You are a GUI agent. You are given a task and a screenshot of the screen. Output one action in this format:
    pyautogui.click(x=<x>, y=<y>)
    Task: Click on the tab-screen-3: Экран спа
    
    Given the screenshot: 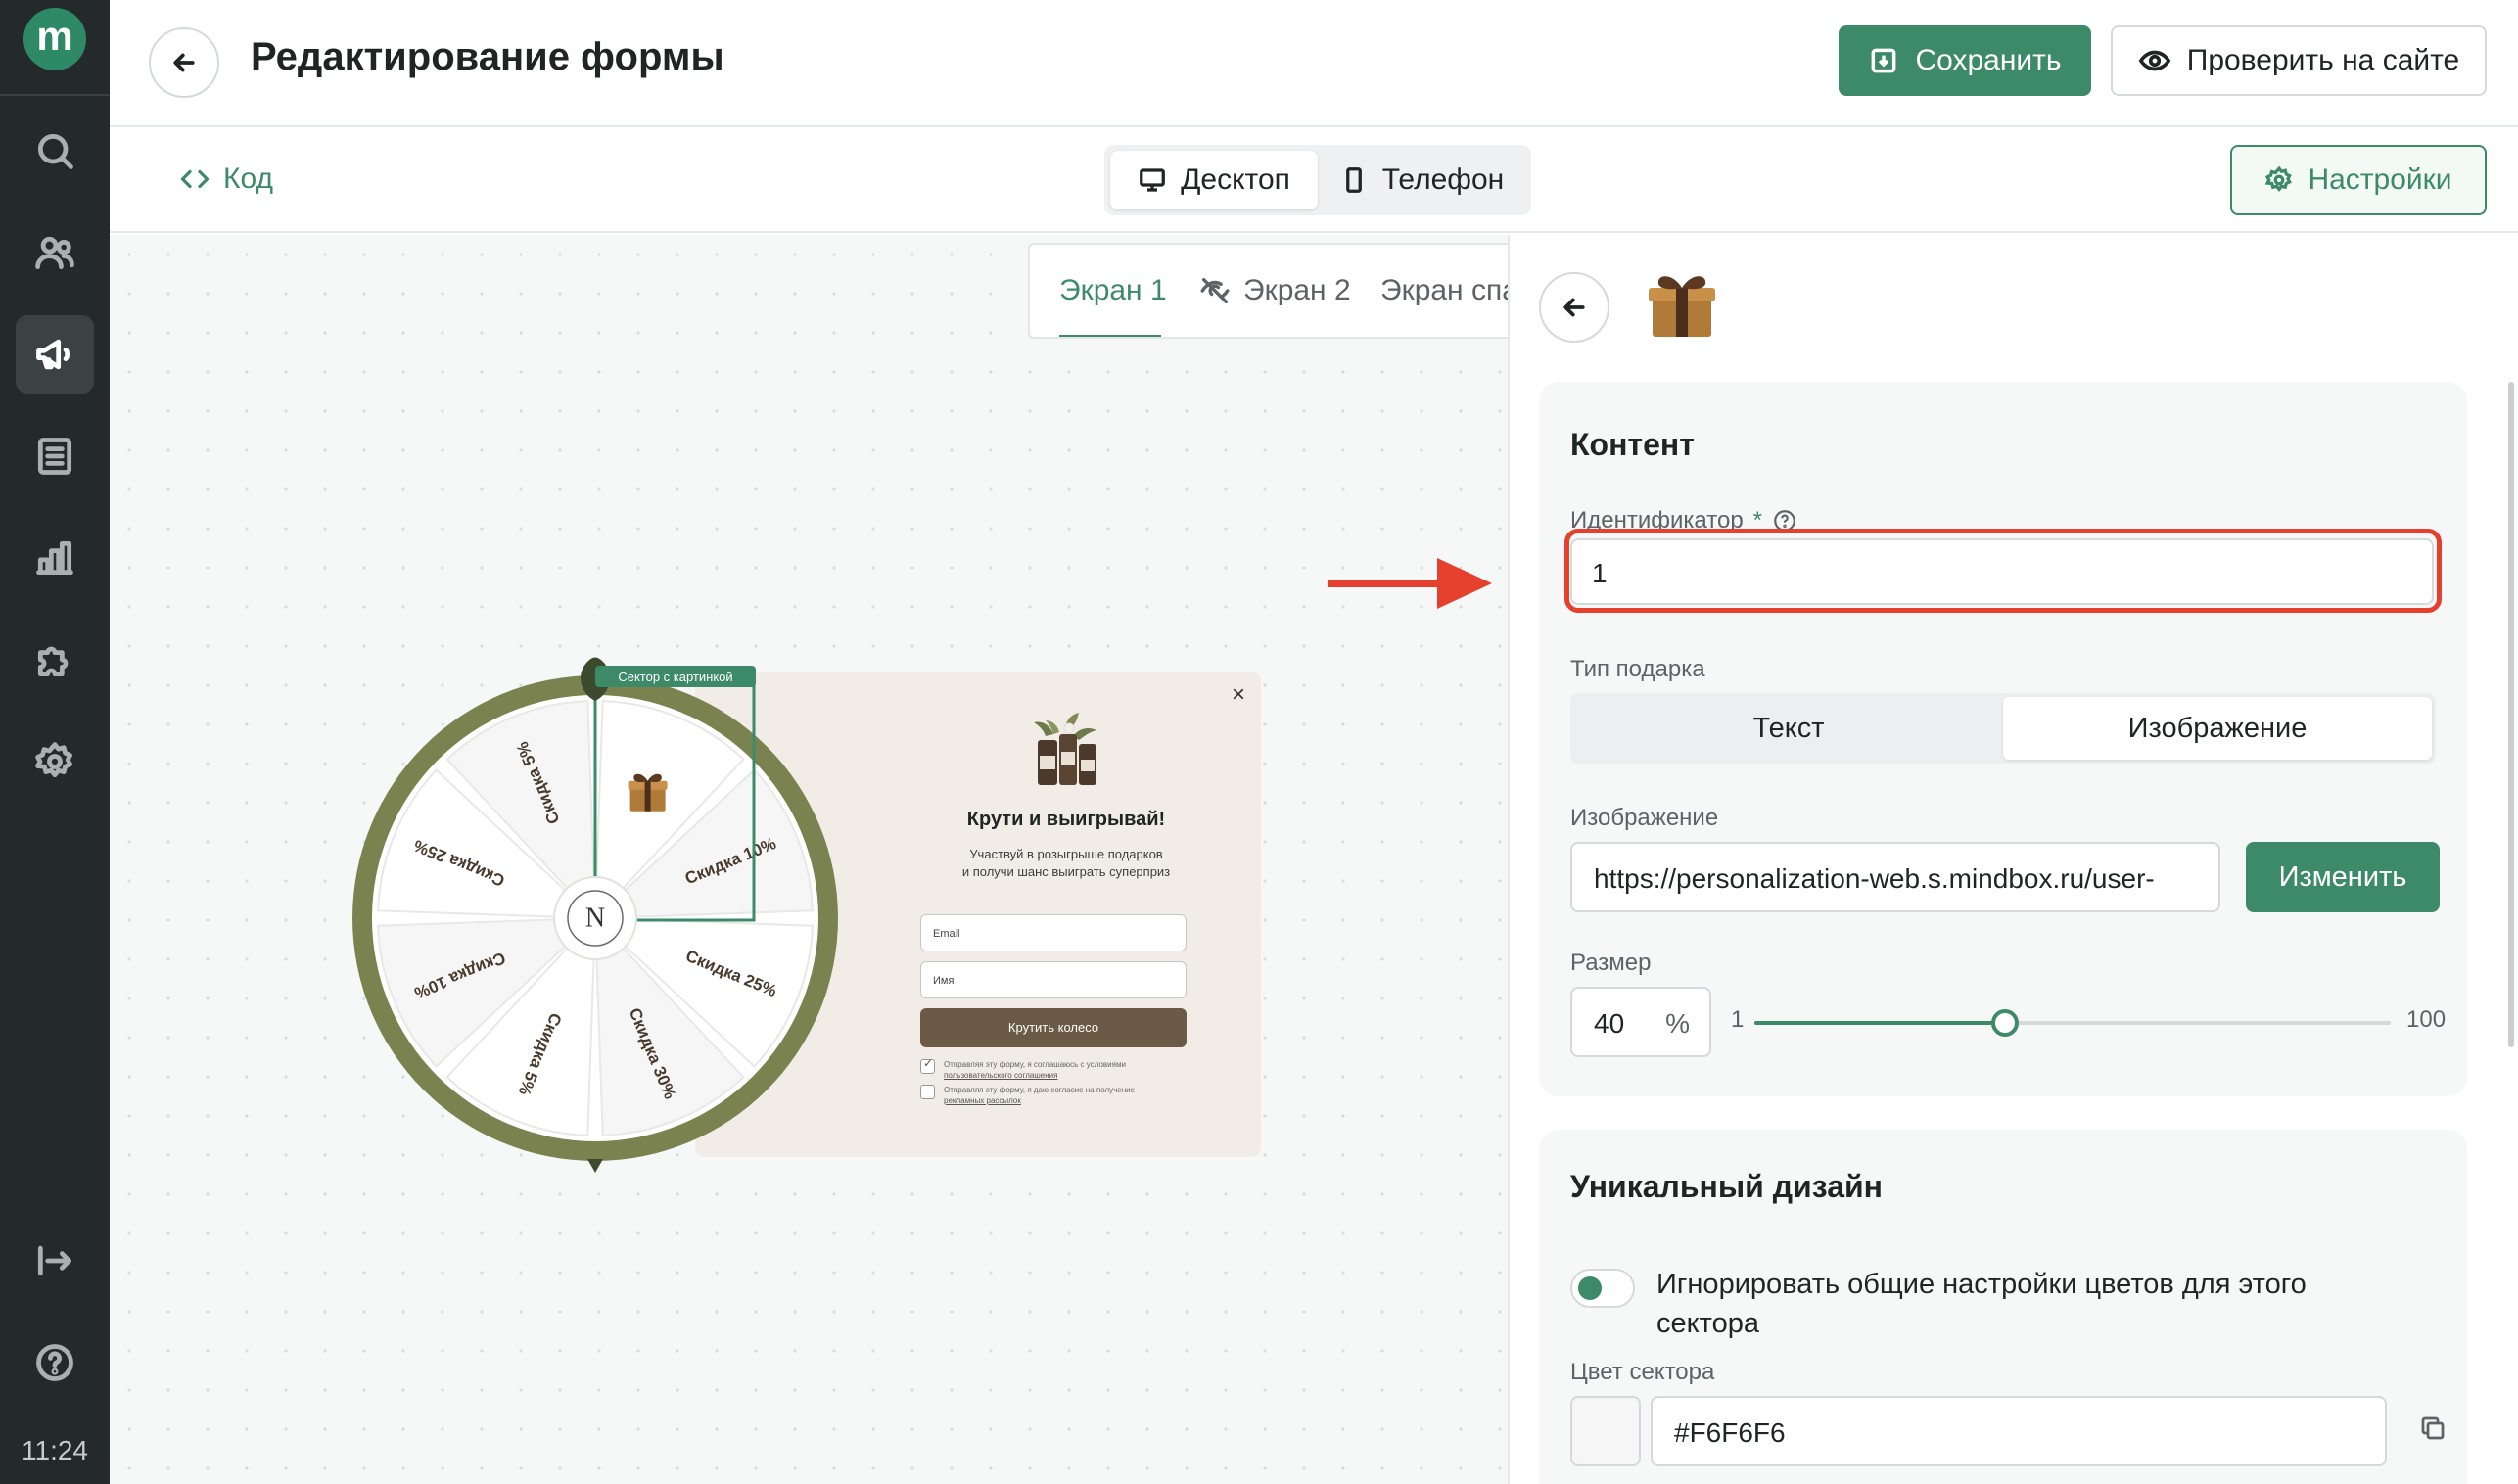 What is the action you would take?
    pyautogui.click(x=1444, y=290)
    